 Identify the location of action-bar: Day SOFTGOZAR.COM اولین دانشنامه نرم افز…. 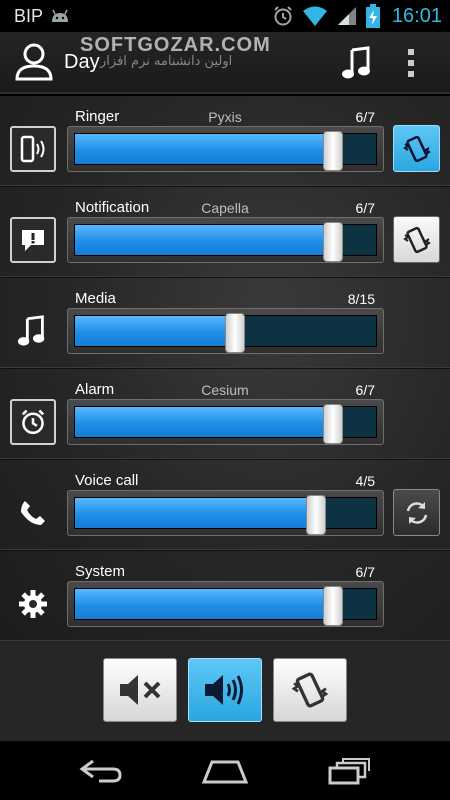
(225, 63).